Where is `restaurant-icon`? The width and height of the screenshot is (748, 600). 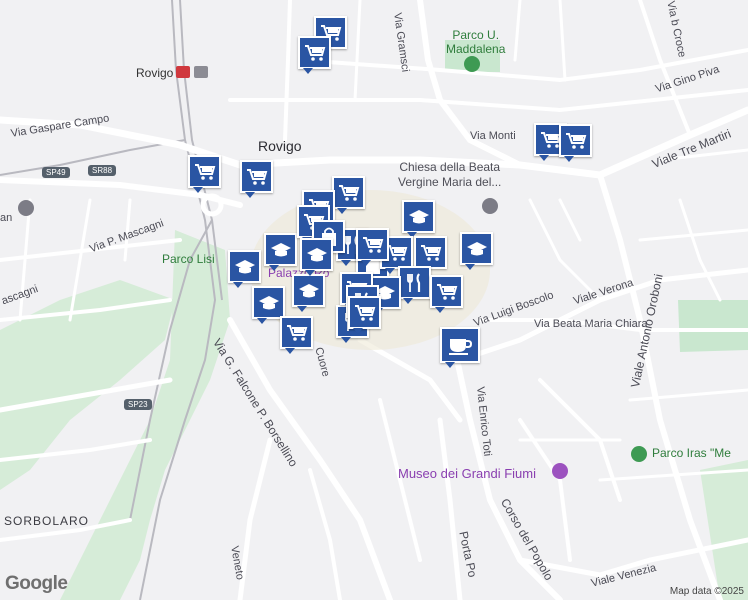
restaurant-icon is located at coordinates (415, 282).